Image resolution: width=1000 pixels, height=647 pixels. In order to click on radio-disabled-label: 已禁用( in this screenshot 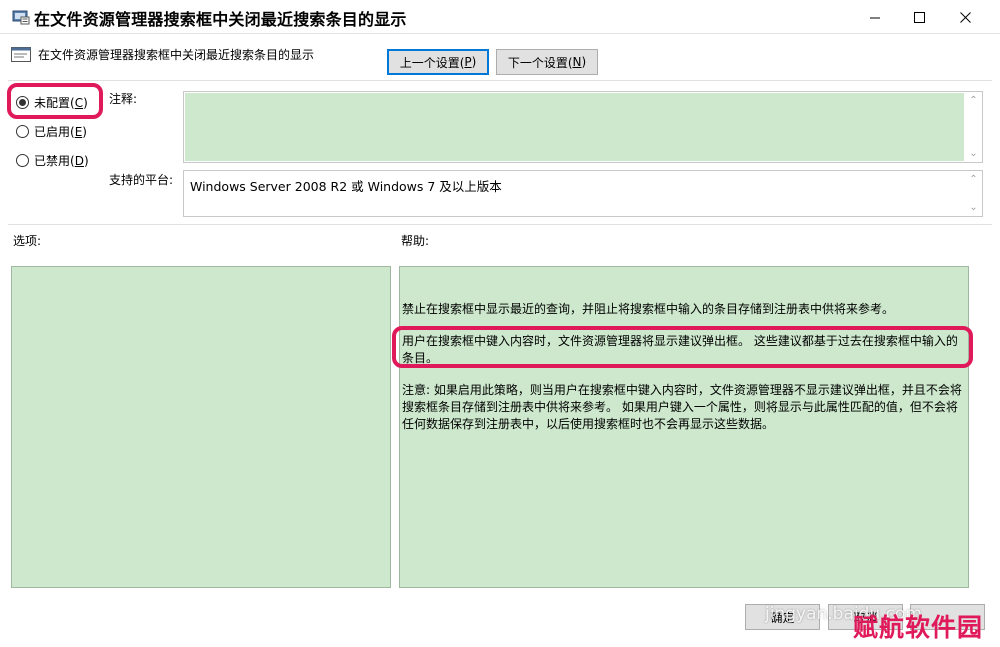, I will do `click(54, 161)`.